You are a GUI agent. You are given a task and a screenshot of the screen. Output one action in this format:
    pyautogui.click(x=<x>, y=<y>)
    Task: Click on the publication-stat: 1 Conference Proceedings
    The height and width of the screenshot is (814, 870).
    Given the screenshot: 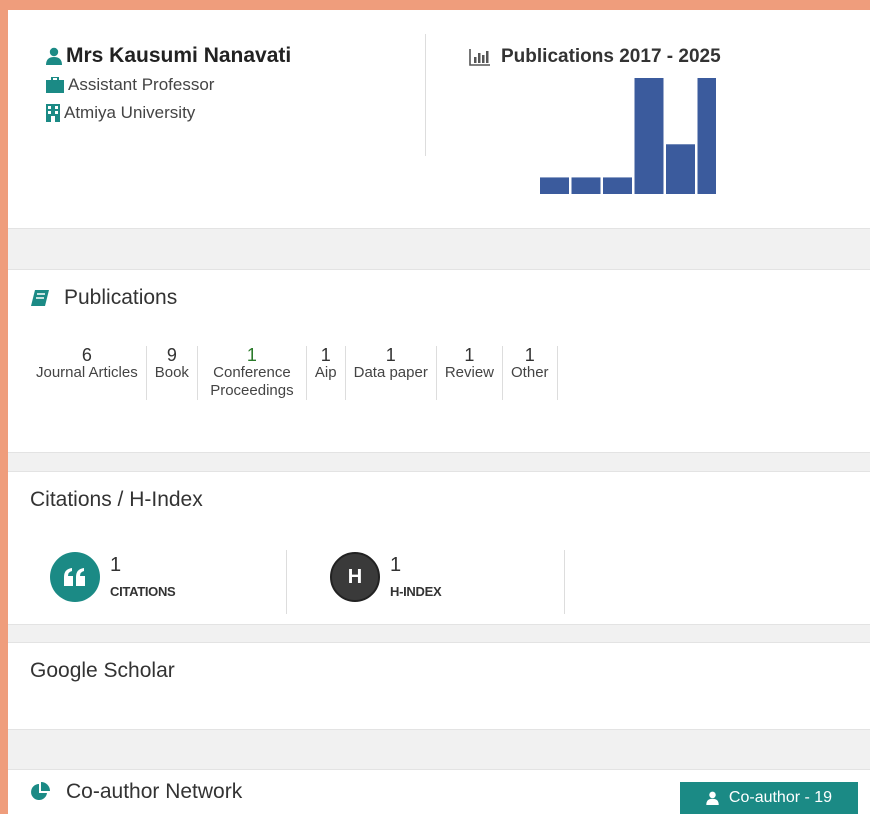 What is the action you would take?
    pyautogui.click(x=252, y=373)
    